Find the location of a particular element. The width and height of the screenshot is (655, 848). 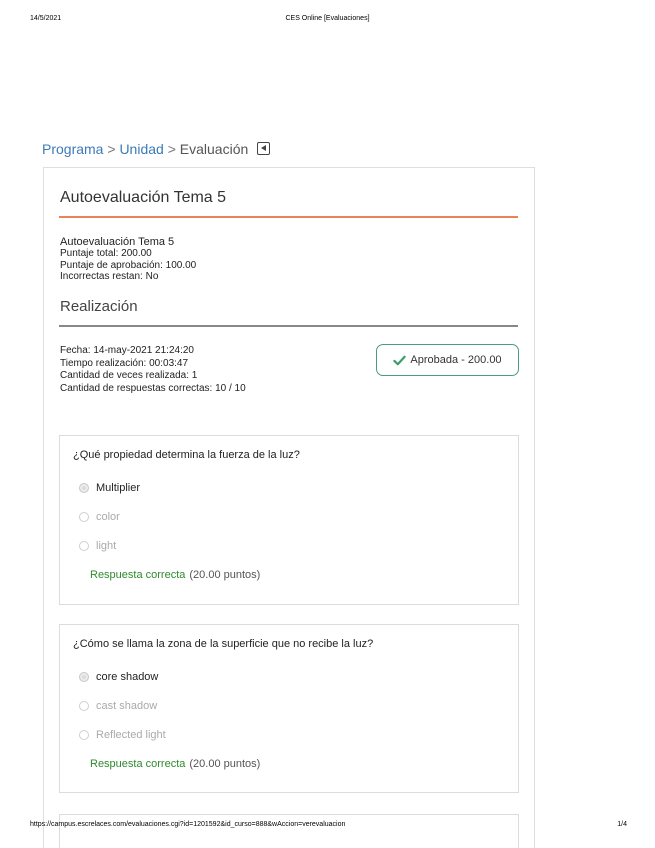

option-label: color is located at coordinates (108, 517).